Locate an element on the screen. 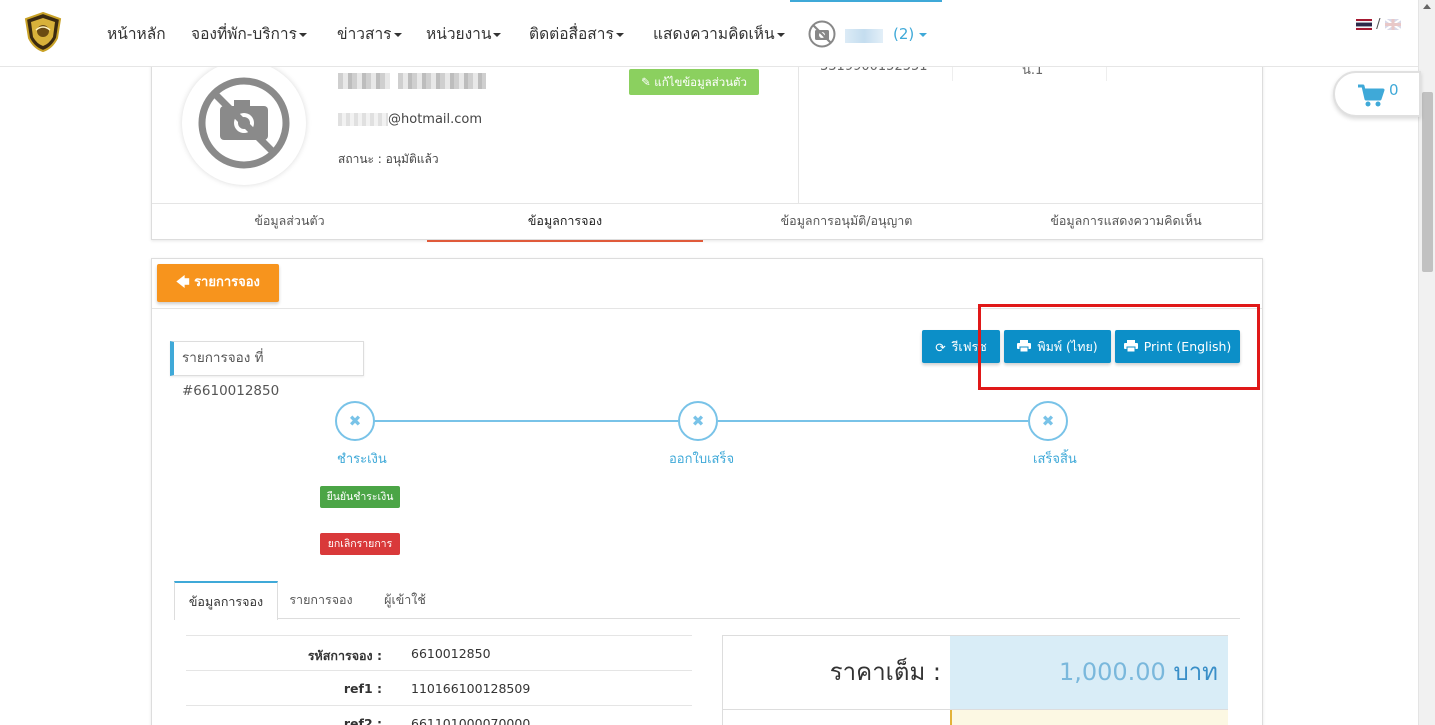 The image size is (1435, 725). step-payment-x-icon: ✖ is located at coordinates (355, 421).